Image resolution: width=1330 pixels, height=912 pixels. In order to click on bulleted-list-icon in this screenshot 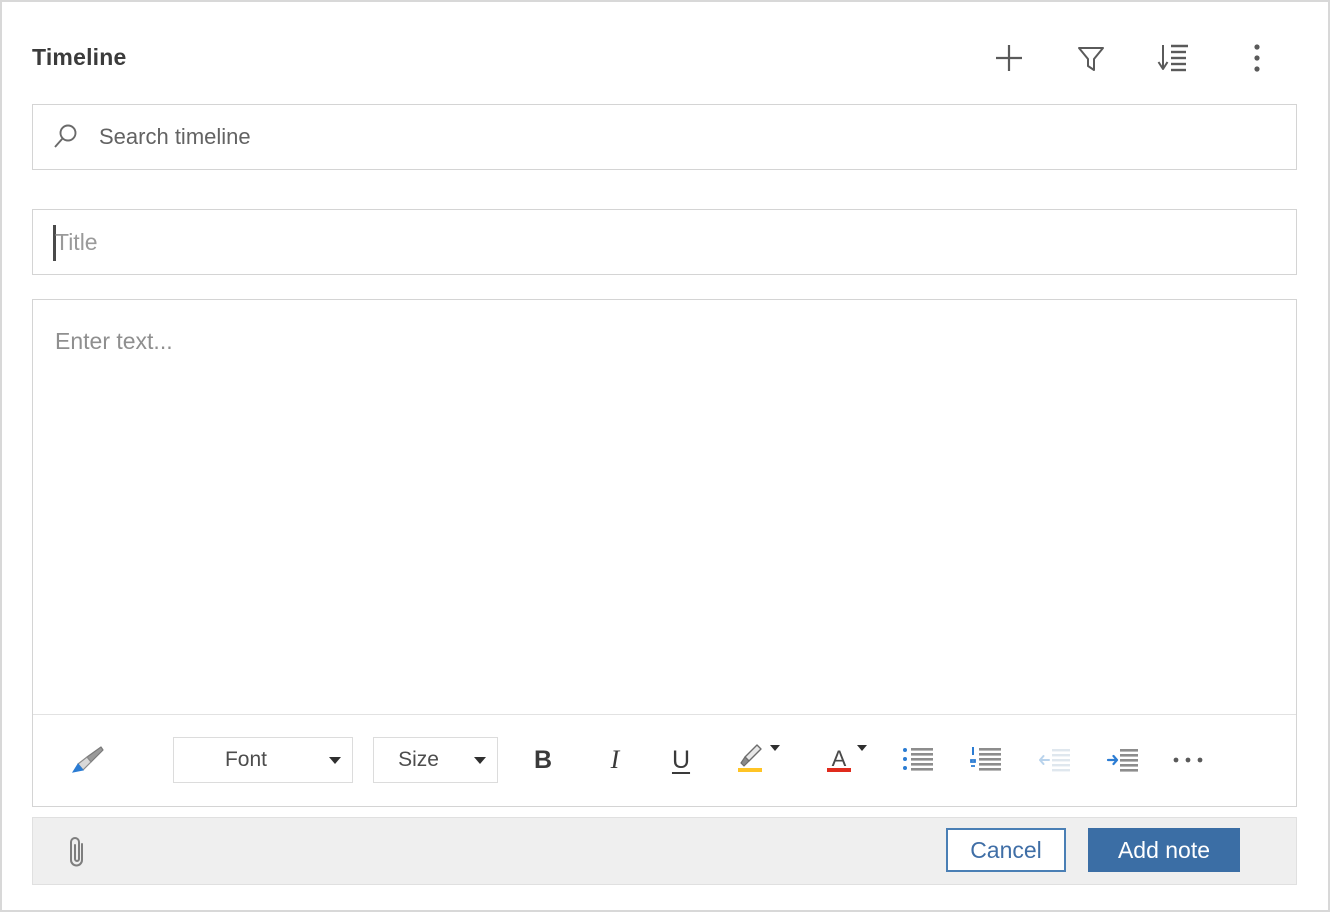, I will do `click(918, 759)`.